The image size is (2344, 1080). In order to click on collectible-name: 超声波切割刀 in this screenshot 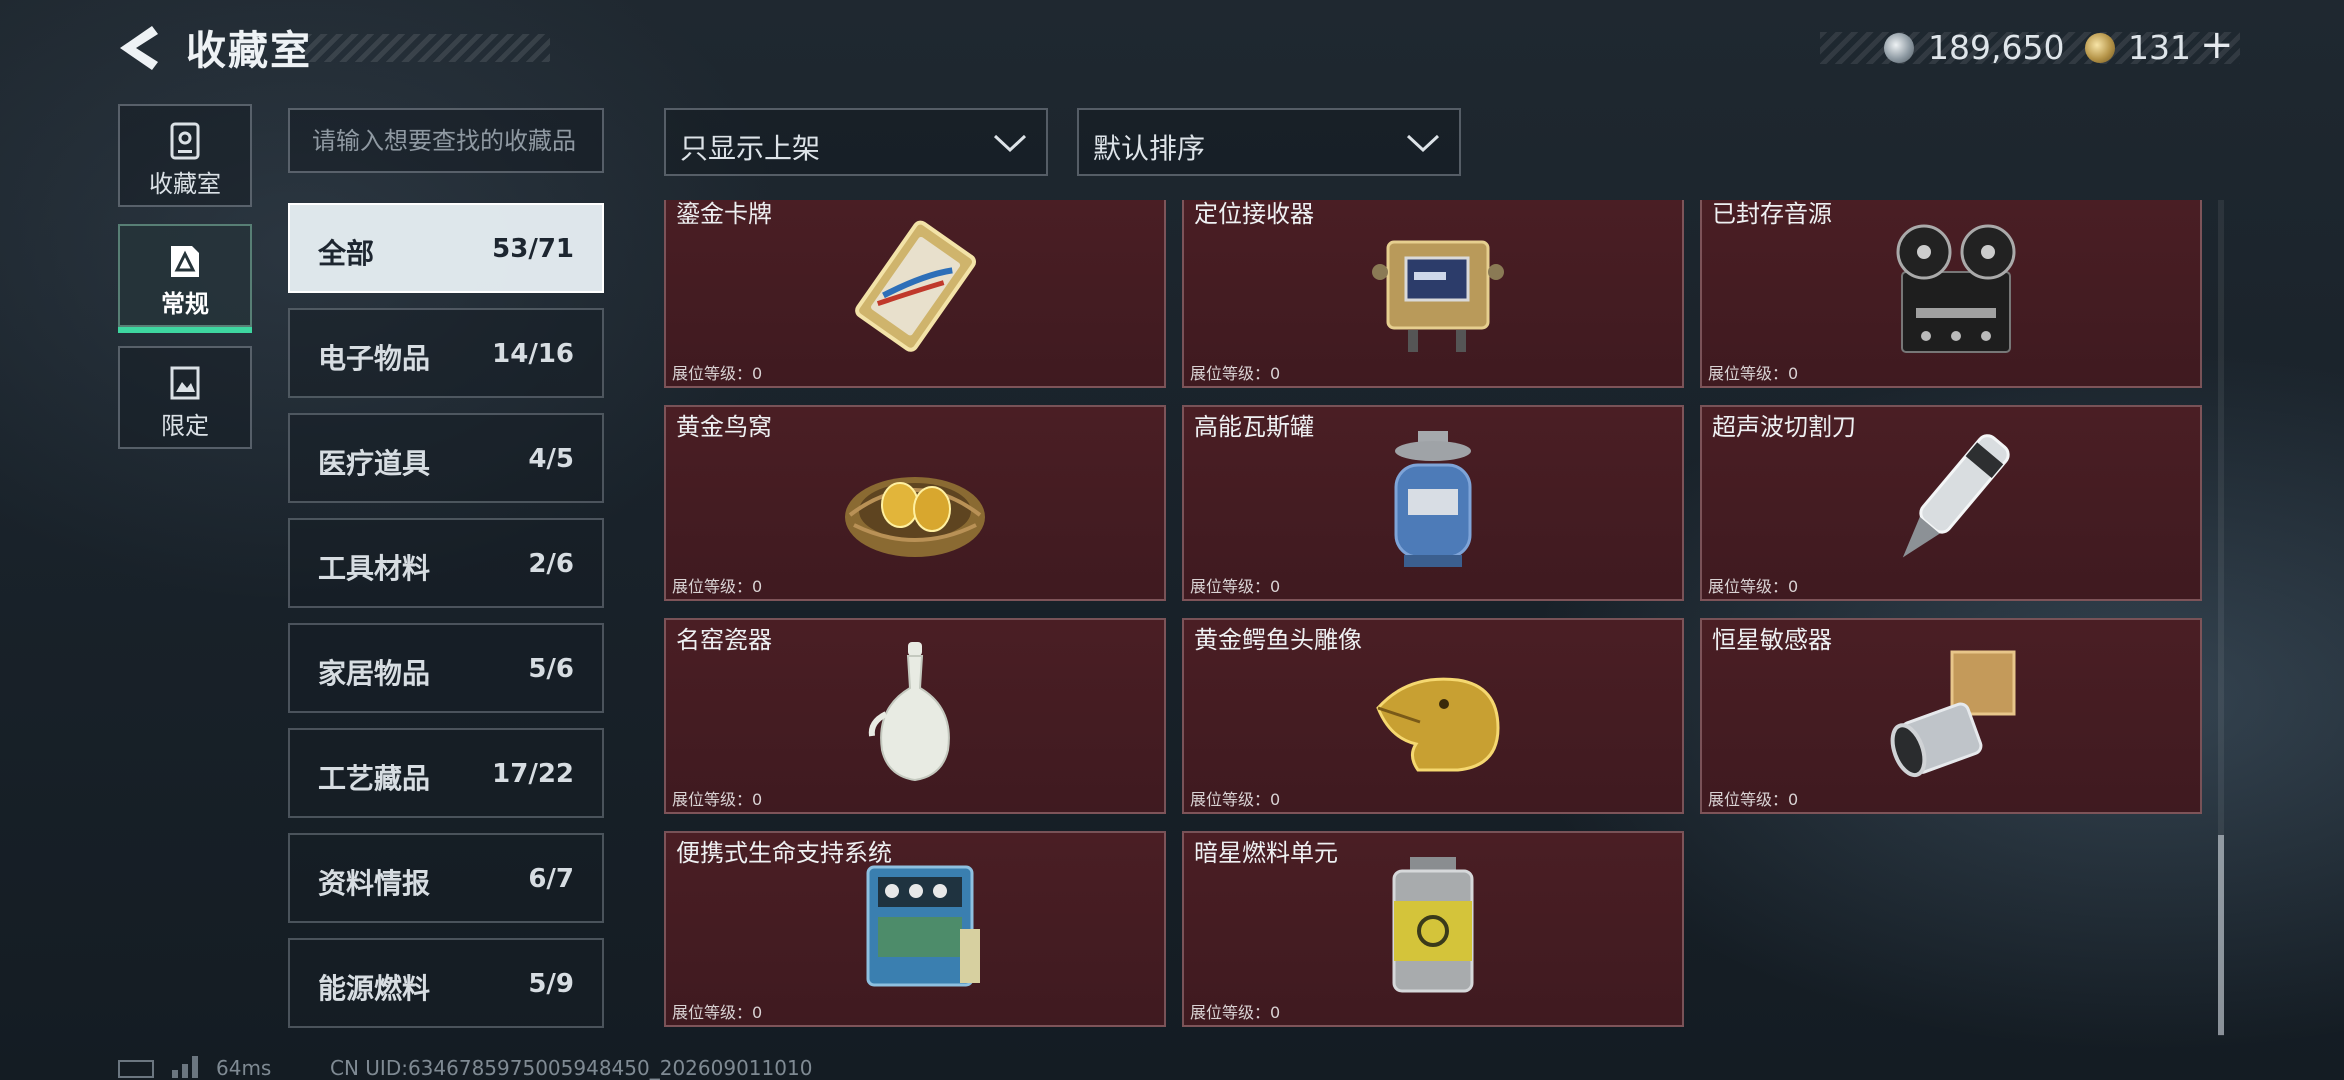, I will do `click(1784, 427)`.